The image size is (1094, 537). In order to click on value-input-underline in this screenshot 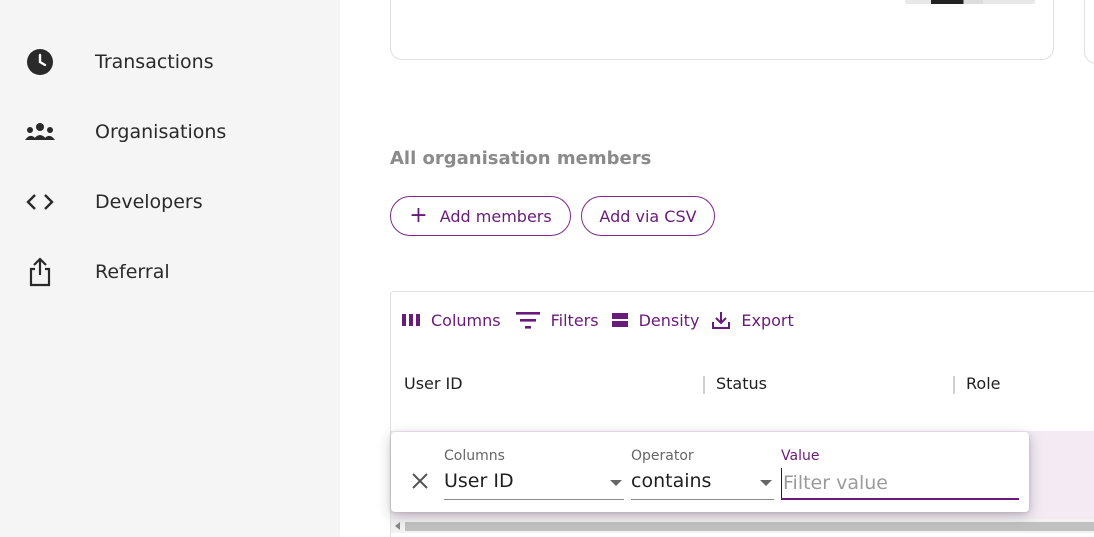, I will do `click(900, 499)`.